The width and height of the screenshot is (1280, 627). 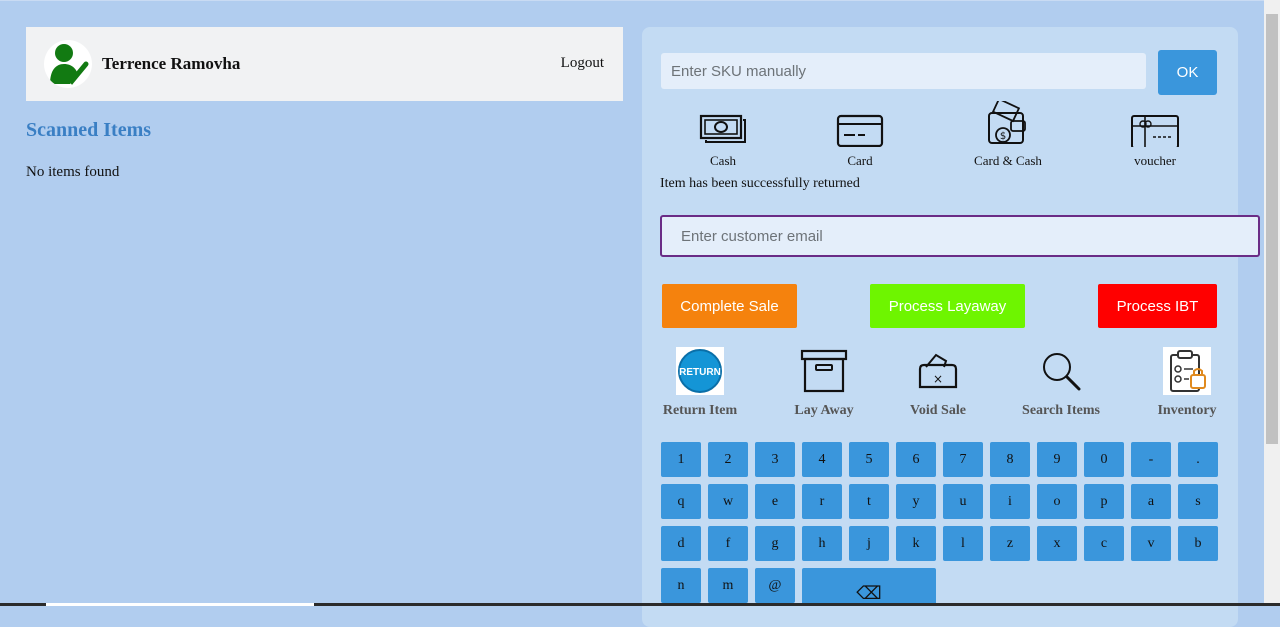 I want to click on scrollbar-thumb, so click(x=1272, y=229).